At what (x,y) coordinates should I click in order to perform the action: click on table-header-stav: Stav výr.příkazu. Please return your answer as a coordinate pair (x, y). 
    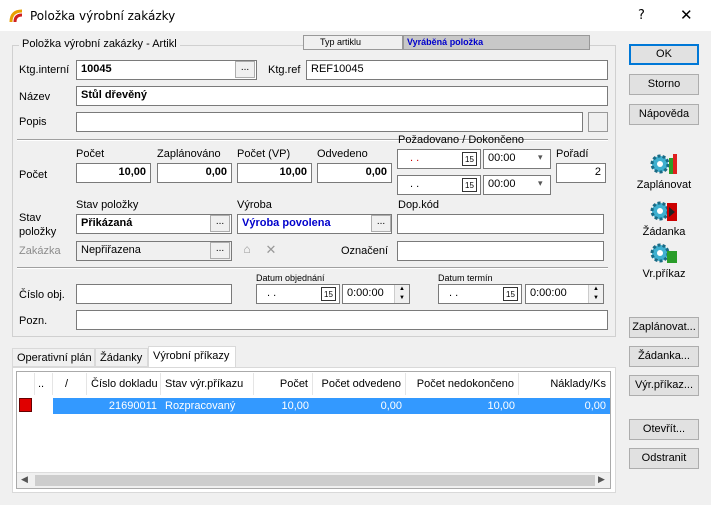
    Looking at the image, I should click on (207, 384).